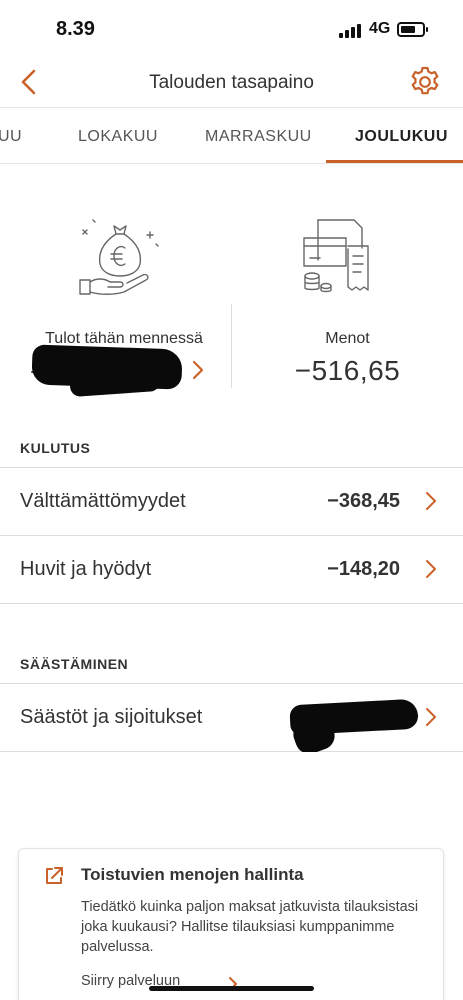 The height and width of the screenshot is (1000, 463). I want to click on month-tabs: UU LOKAKUU MARRASKUU JOULUKUU, so click(231, 136).